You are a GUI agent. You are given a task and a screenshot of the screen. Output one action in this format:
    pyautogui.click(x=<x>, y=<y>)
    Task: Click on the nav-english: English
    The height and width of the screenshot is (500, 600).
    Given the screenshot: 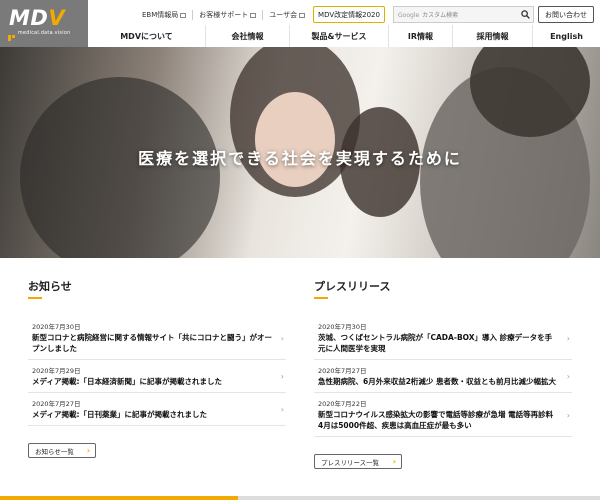 What is the action you would take?
    pyautogui.click(x=566, y=36)
    